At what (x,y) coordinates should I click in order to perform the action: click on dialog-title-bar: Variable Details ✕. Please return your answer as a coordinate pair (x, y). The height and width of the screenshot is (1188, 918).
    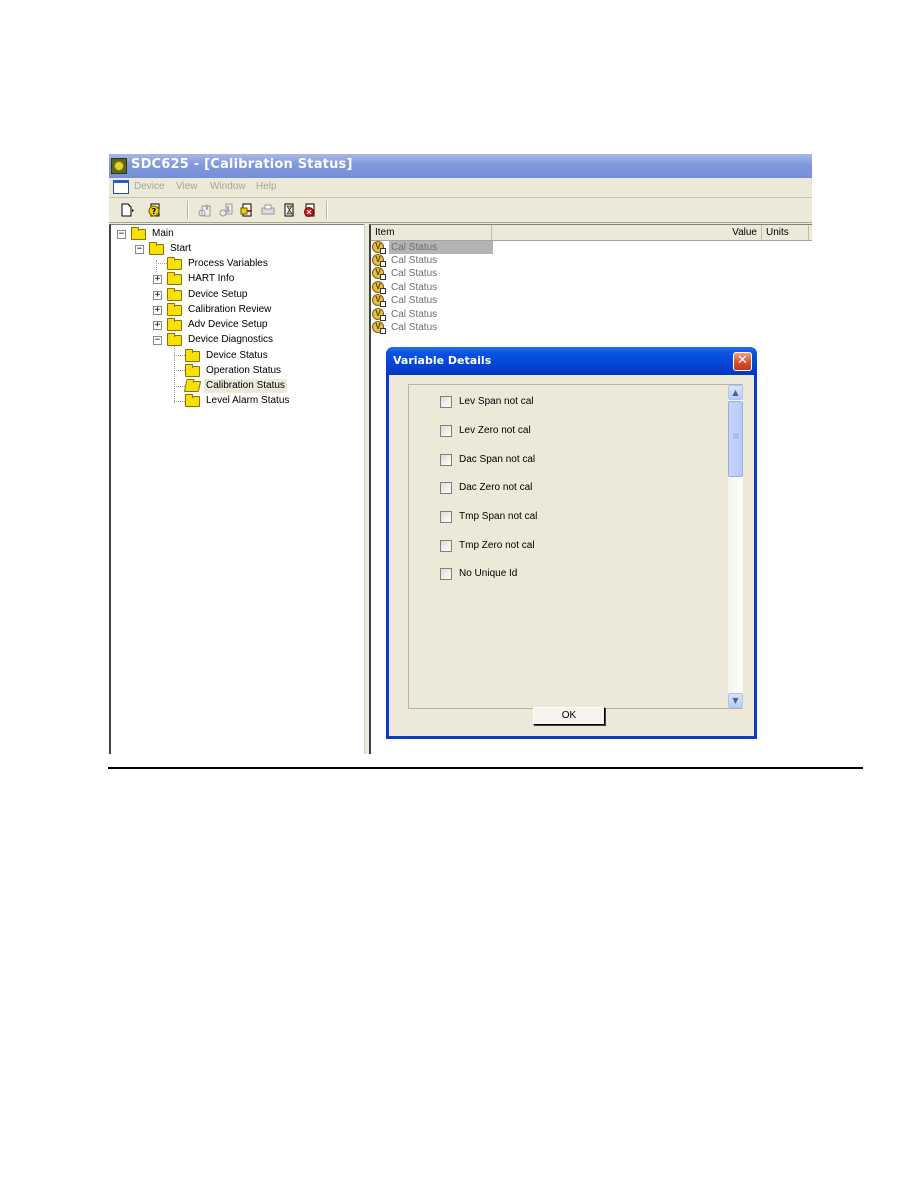
    Looking at the image, I should click on (571, 361).